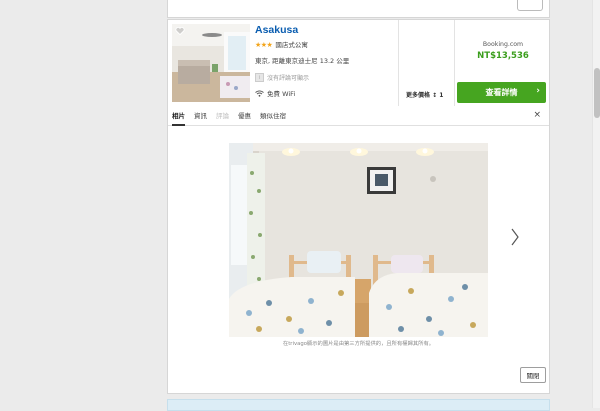 Image resolution: width=600 pixels, height=411 pixels. I want to click on chevron-right-icon, so click(515, 237).